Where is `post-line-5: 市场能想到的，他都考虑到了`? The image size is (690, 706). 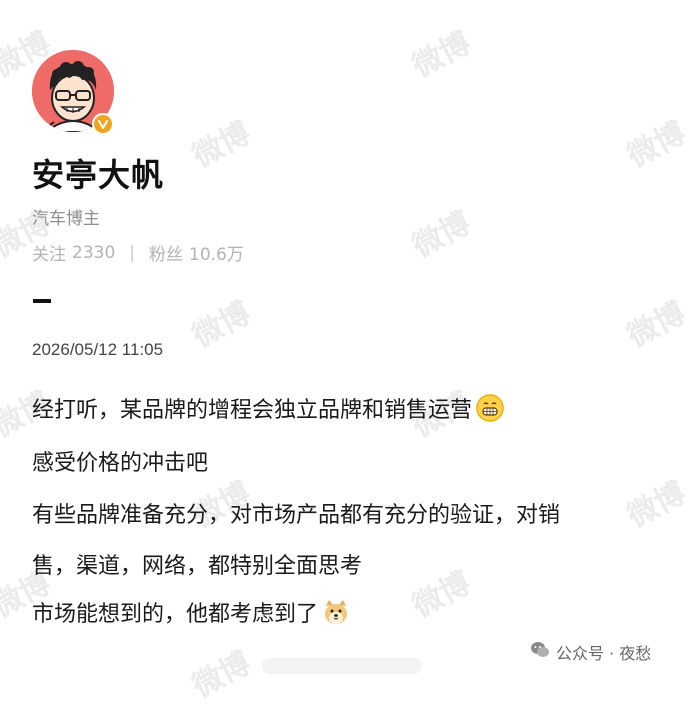 post-line-5: 市场能想到的，他都考虑到了 is located at coordinates (191, 612).